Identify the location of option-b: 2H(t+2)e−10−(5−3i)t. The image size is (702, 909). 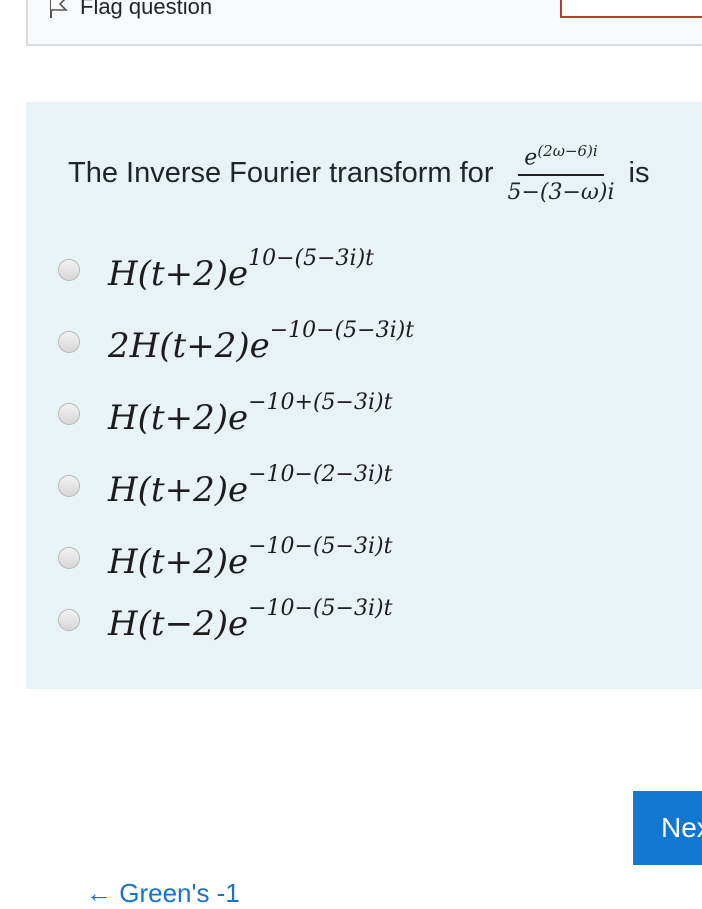
(236, 342).